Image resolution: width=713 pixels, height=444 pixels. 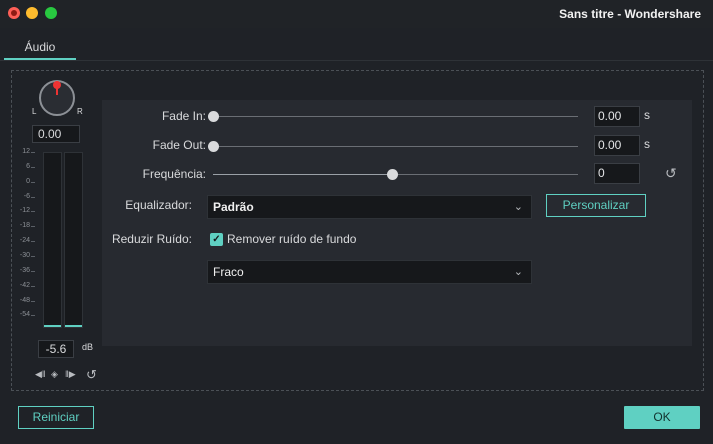 What do you see at coordinates (32, 13) in the screenshot?
I see `minimize-window-button` at bounding box center [32, 13].